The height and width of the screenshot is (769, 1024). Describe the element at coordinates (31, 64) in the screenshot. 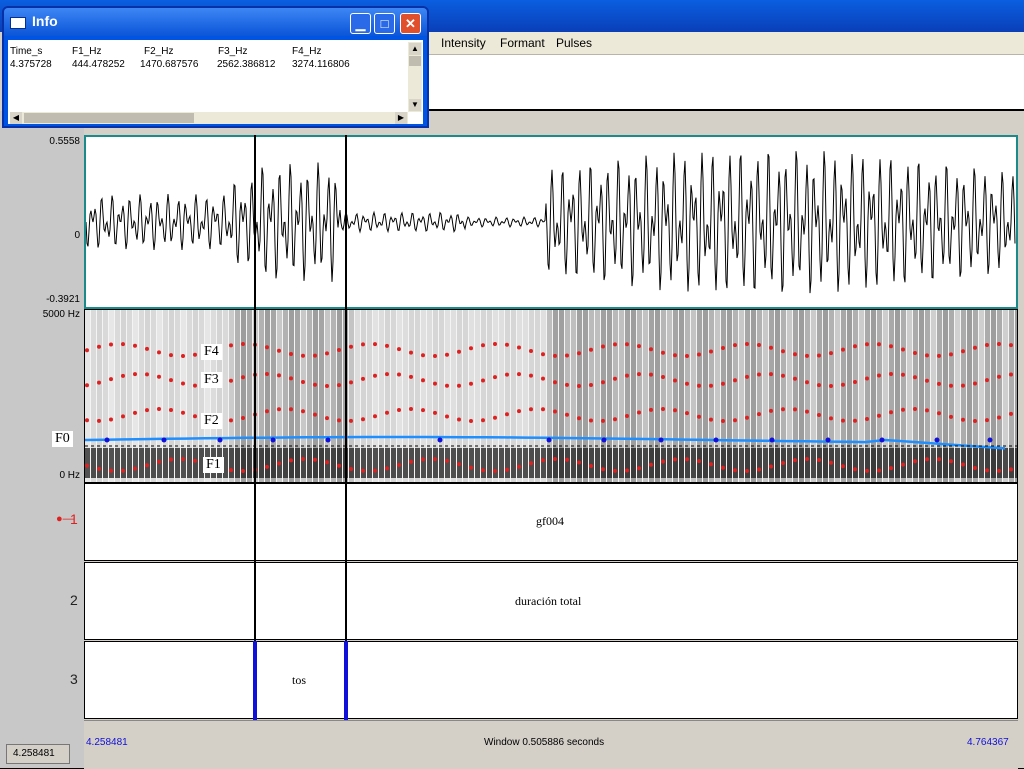

I see `value-time: 4.375728` at that location.